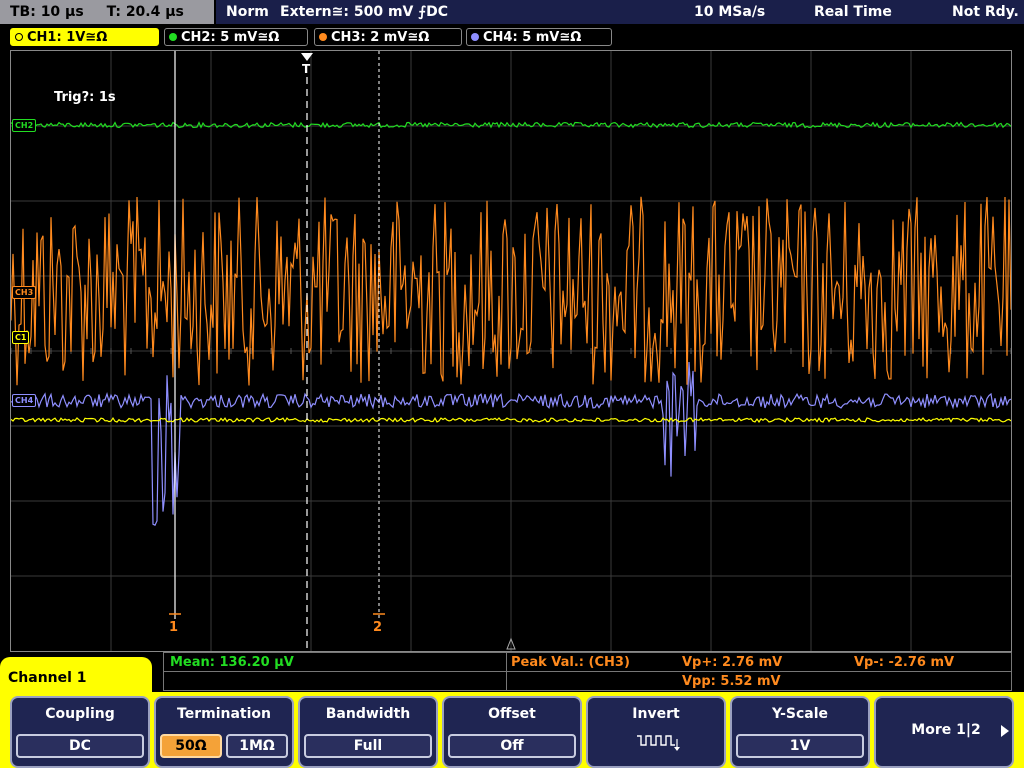 The width and height of the screenshot is (1024, 768). Describe the element at coordinates (80, 746) in the screenshot. I see `coupling-value: DC` at that location.